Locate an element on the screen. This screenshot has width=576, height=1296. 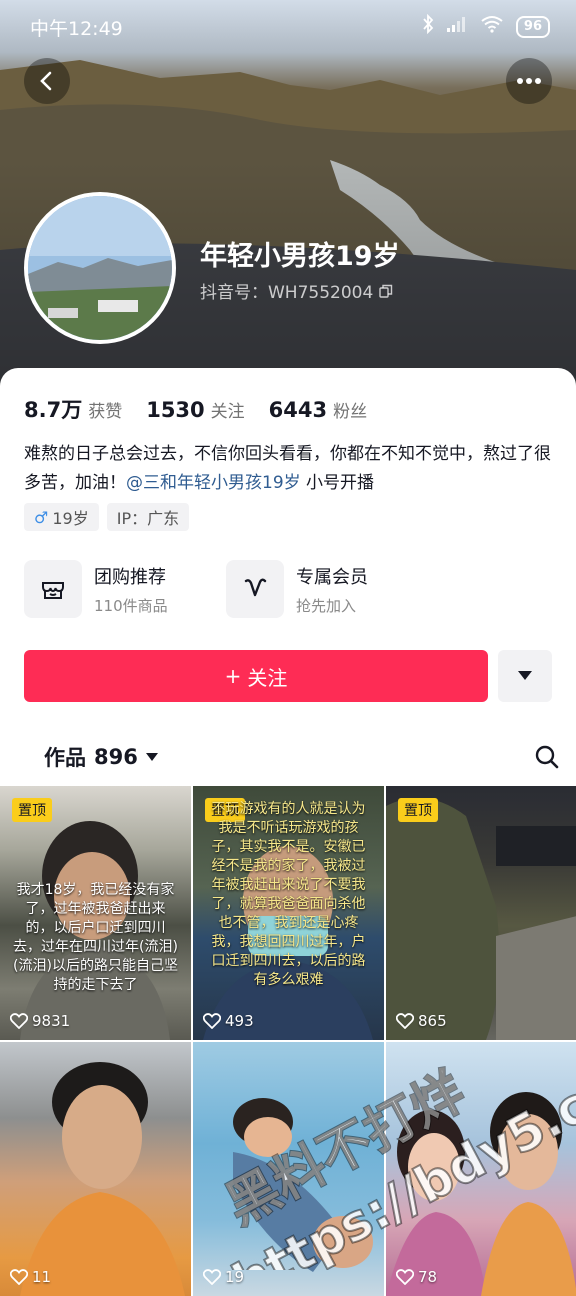
video-likes: 865 is located at coordinates (421, 1021).